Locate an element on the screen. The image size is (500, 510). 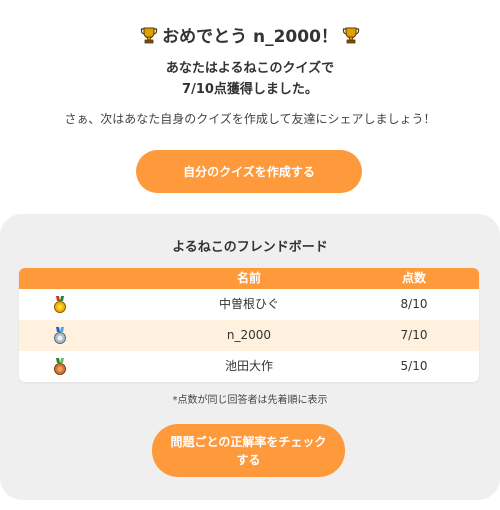
result-line-1: あなたはよるねこのクイズで is located at coordinates (250, 68).